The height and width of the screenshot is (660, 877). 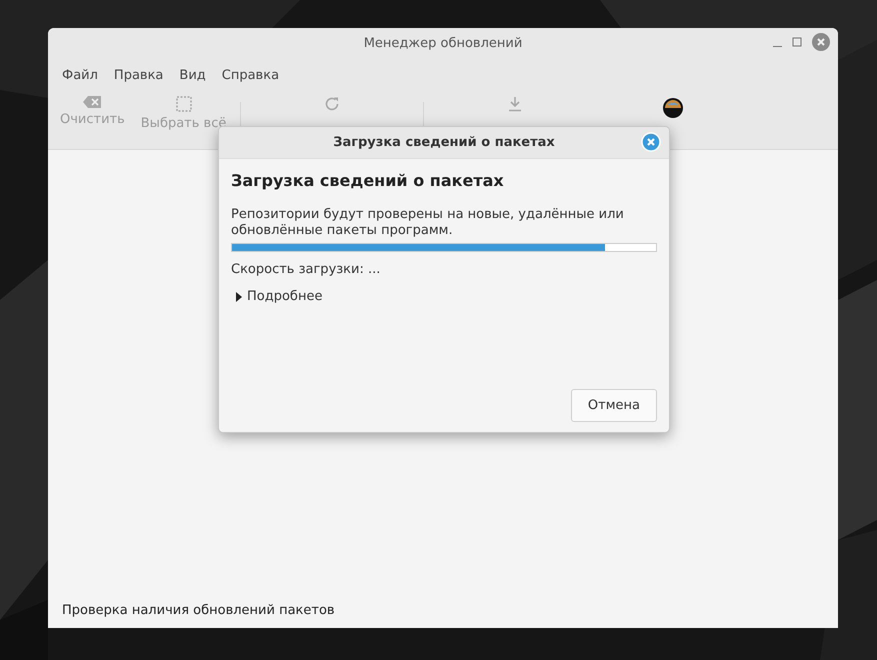 What do you see at coordinates (444, 142) in the screenshot?
I see `dialog-title: Загрузка сведений о пакетах` at bounding box center [444, 142].